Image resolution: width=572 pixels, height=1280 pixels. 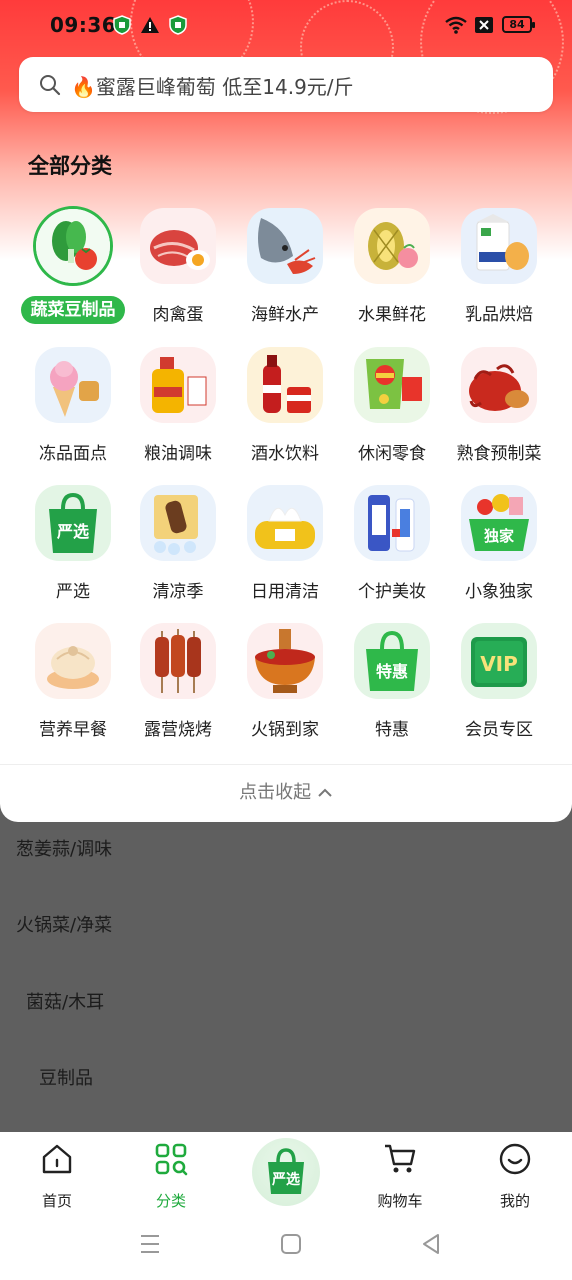 What do you see at coordinates (285, 385) in the screenshot?
I see `drink-icon` at bounding box center [285, 385].